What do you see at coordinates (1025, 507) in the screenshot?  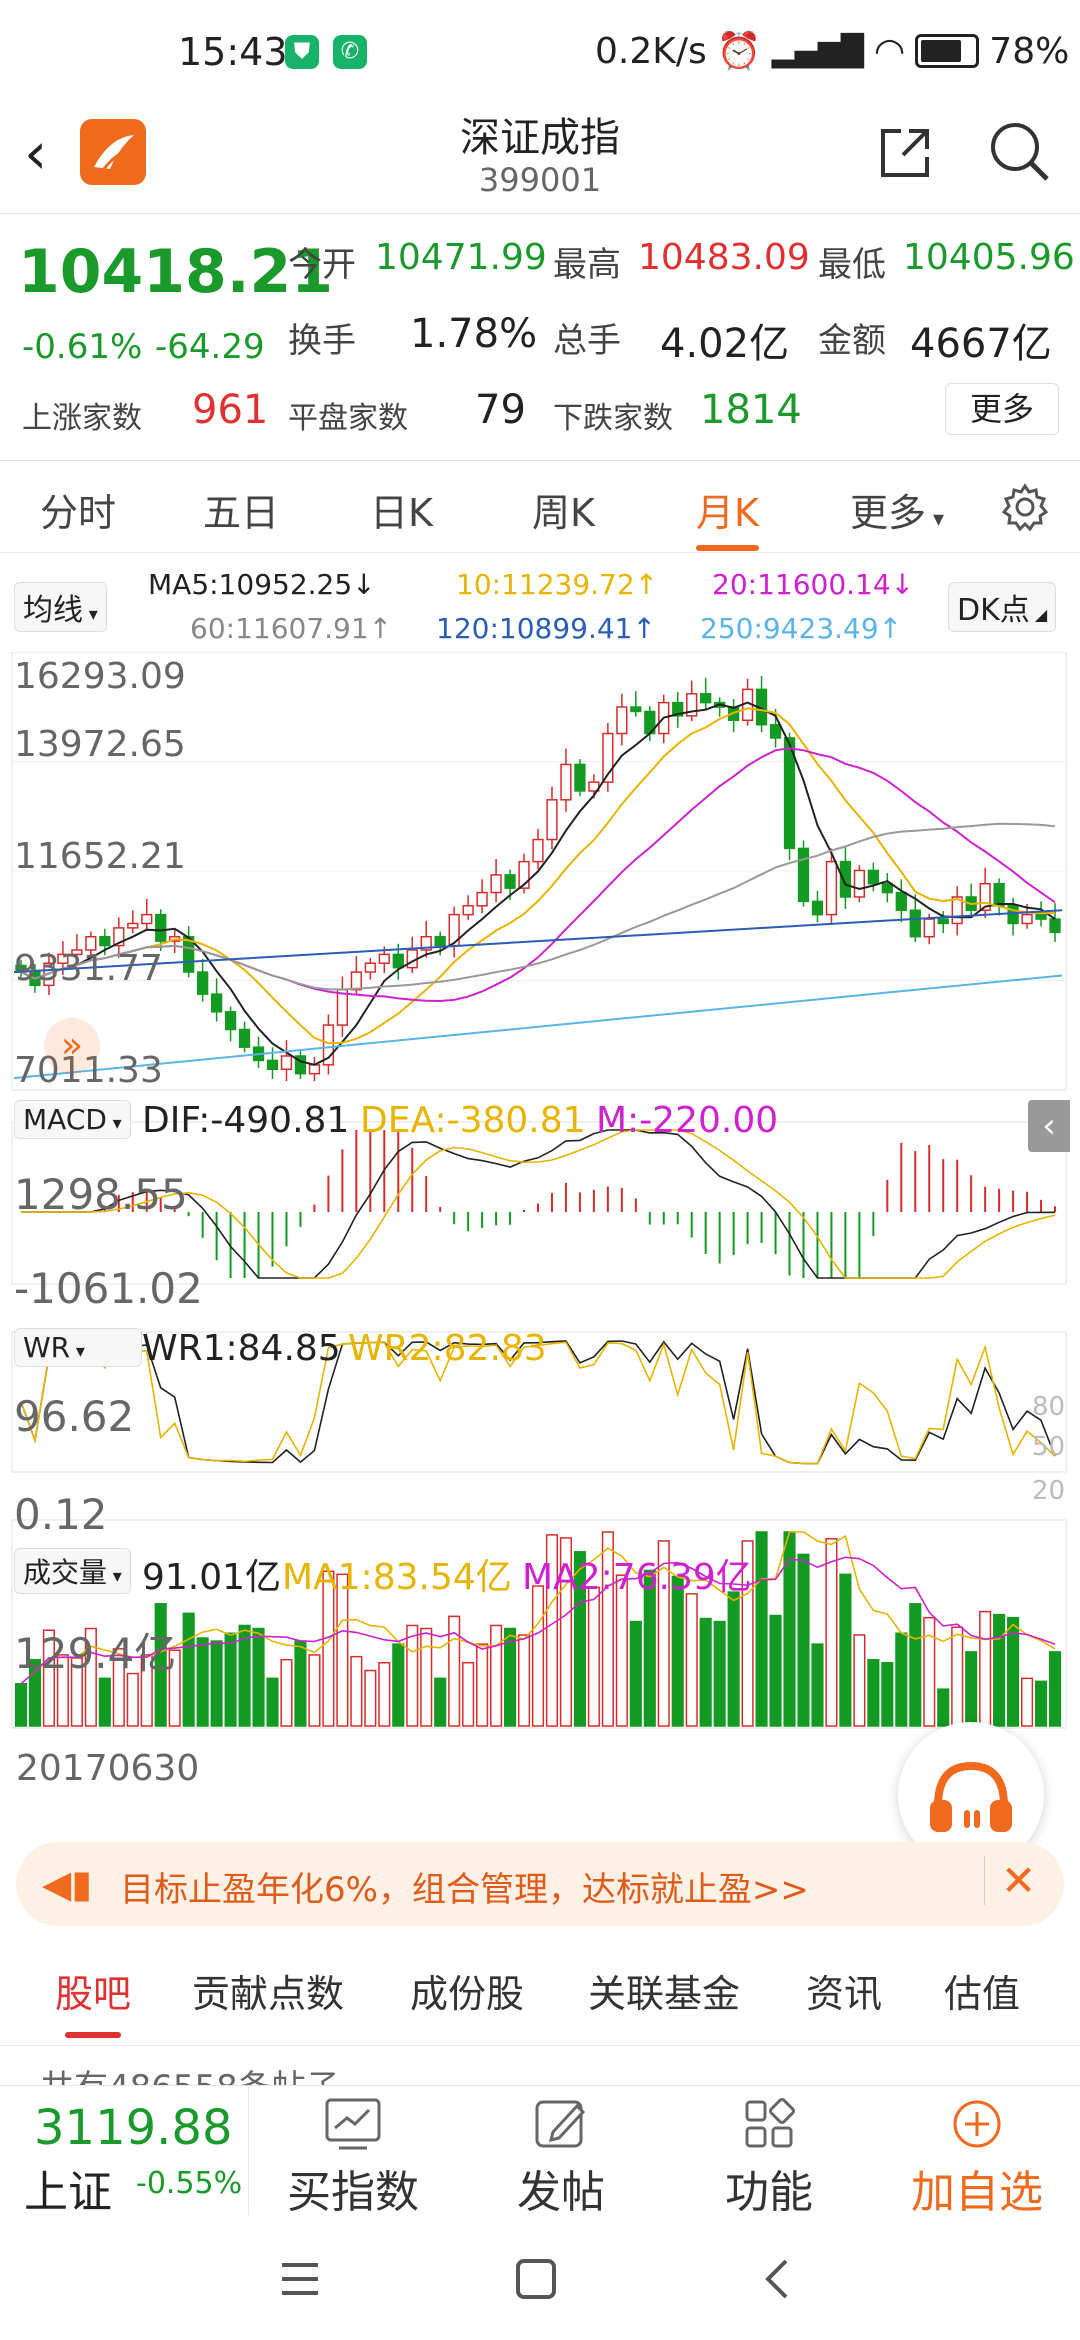 I see `settings-icon` at bounding box center [1025, 507].